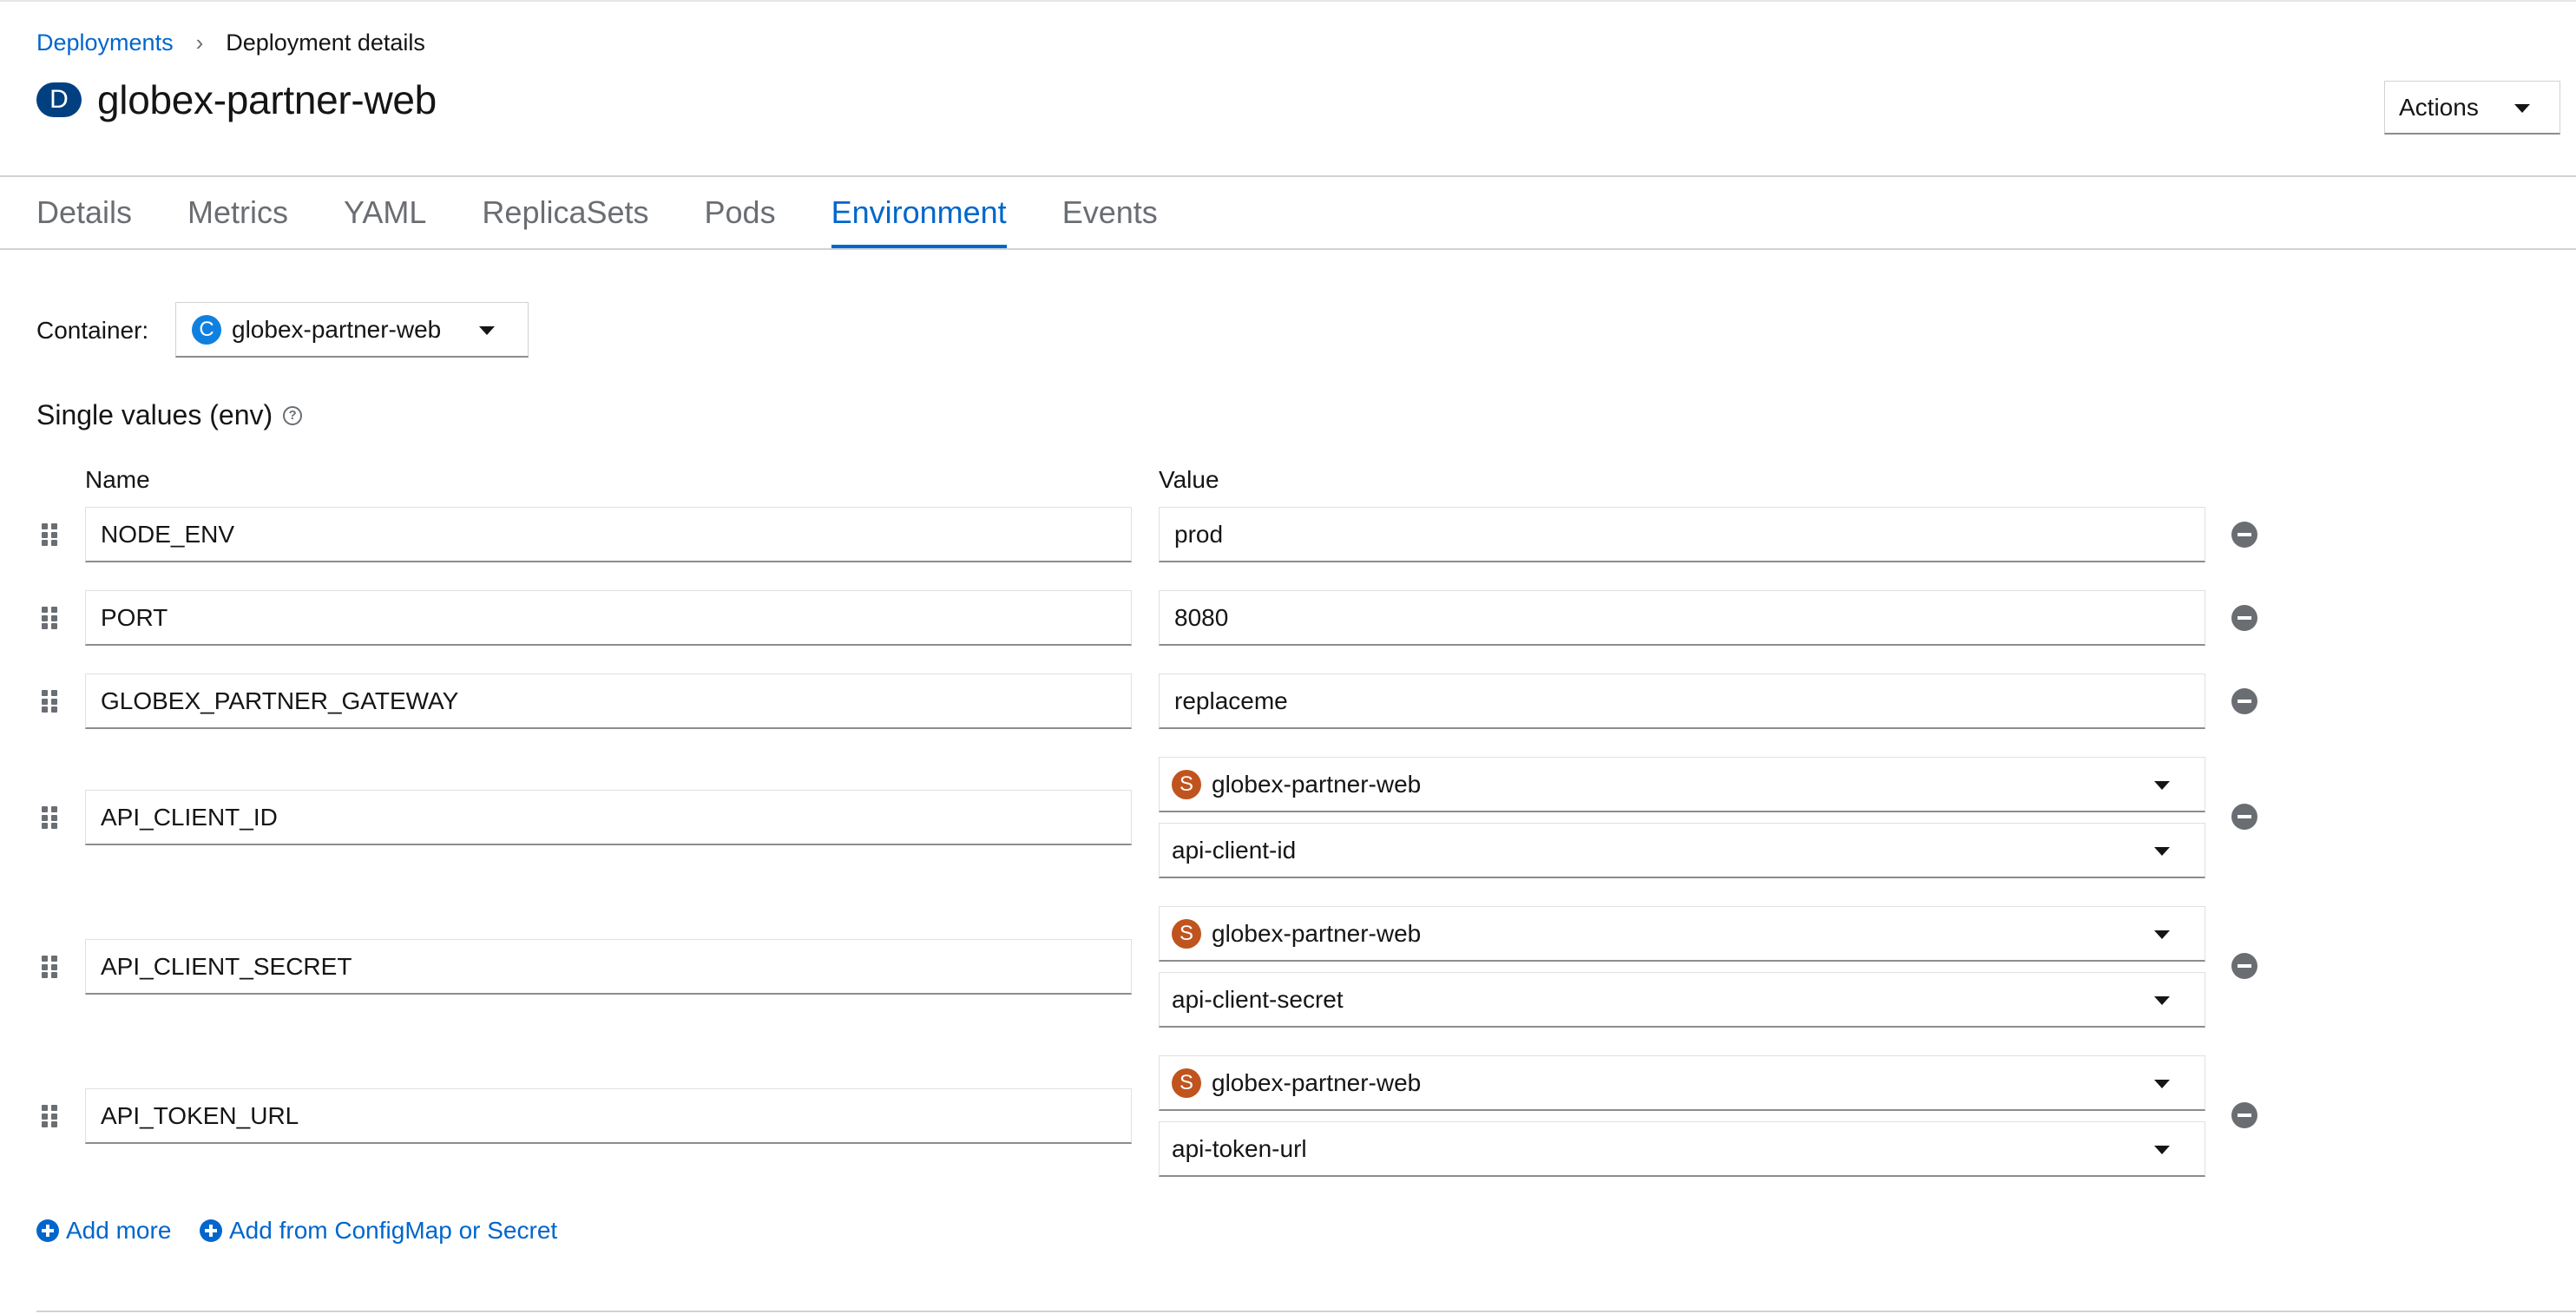 This screenshot has height=1314, width=2576. What do you see at coordinates (608, 618) in the screenshot?
I see `env-name-input: PORT` at bounding box center [608, 618].